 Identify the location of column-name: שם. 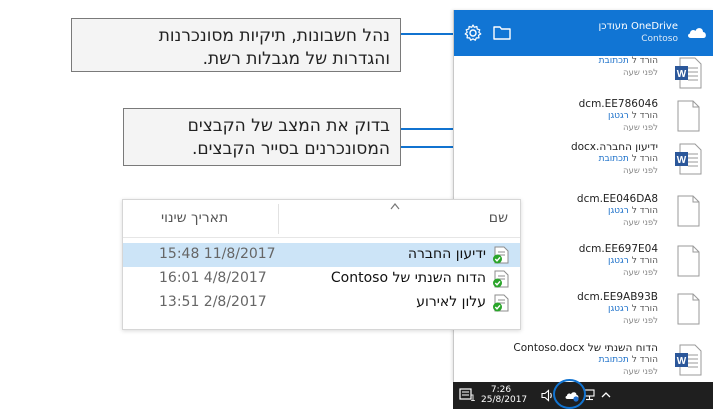
(498, 218).